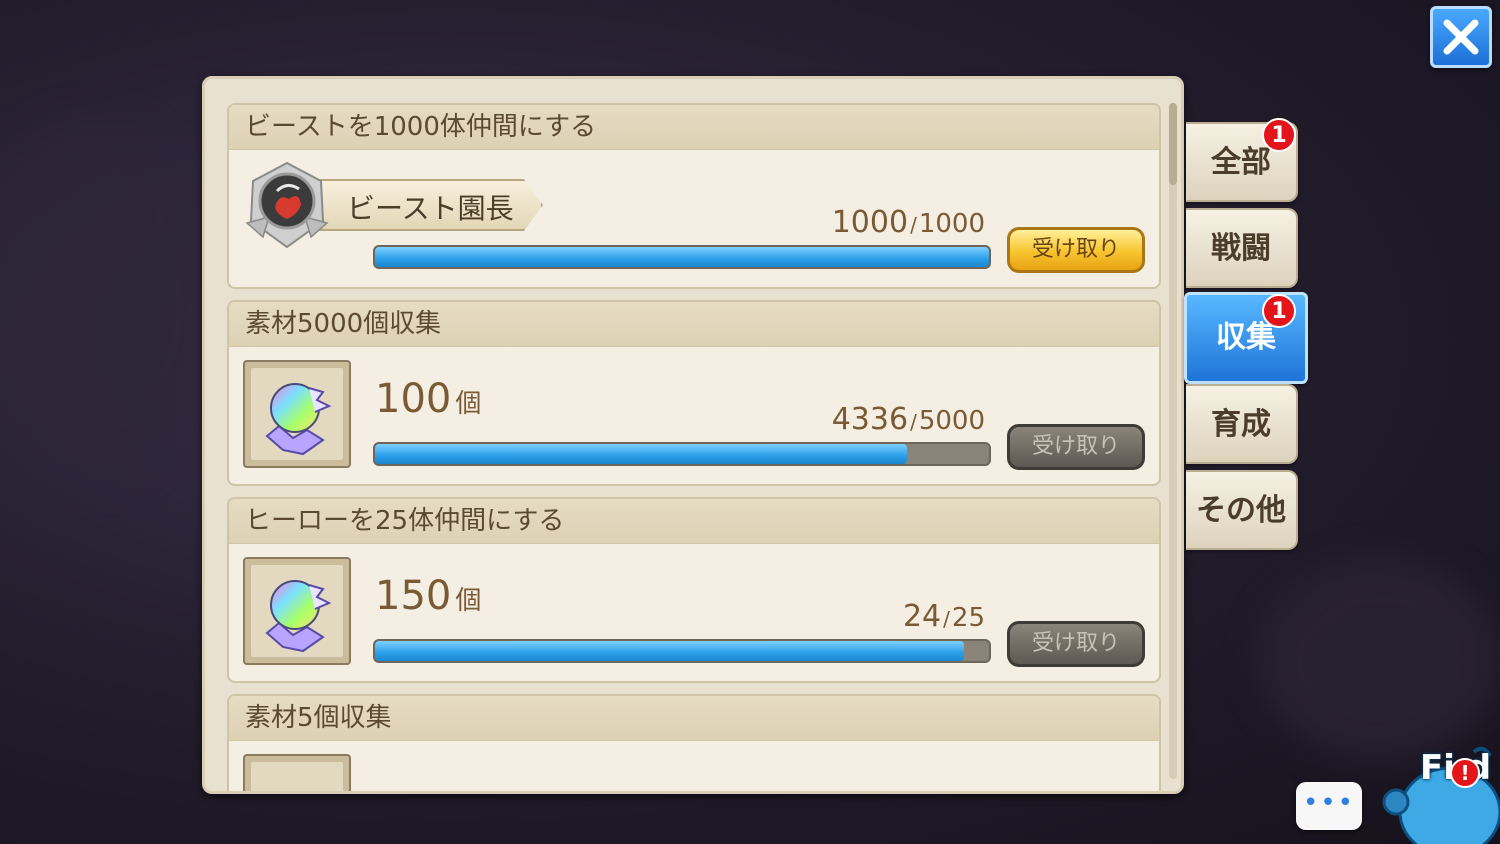 The width and height of the screenshot is (1500, 844). Describe the element at coordinates (694, 393) in the screenshot. I see `mission-card: 素材5000個収集 100 個 4336/5000 受け取り` at that location.